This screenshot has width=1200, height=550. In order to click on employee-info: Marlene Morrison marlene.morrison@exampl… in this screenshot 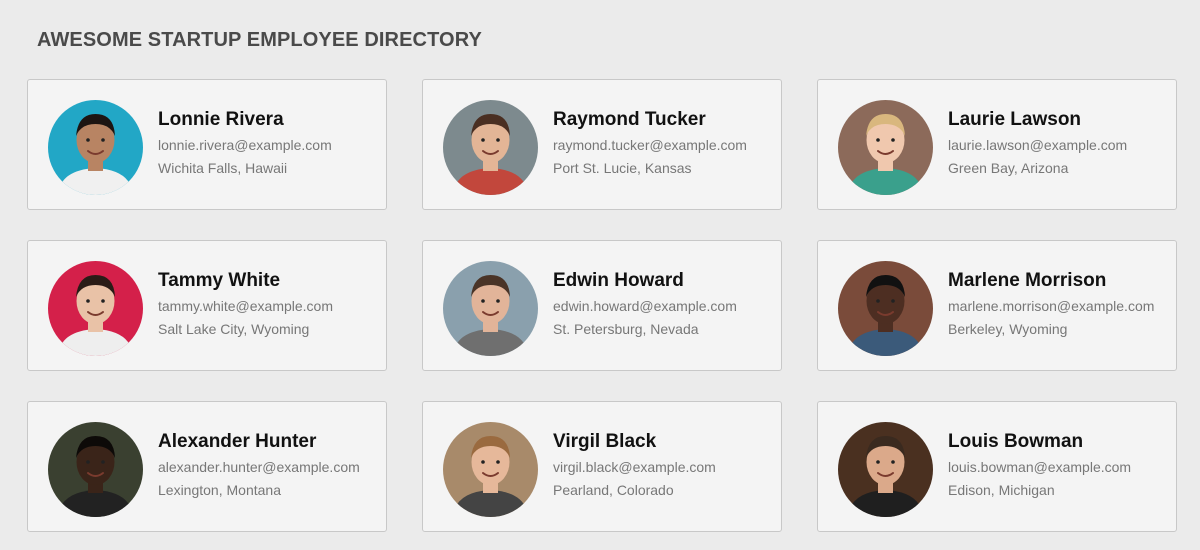, I will do `click(1059, 304)`.